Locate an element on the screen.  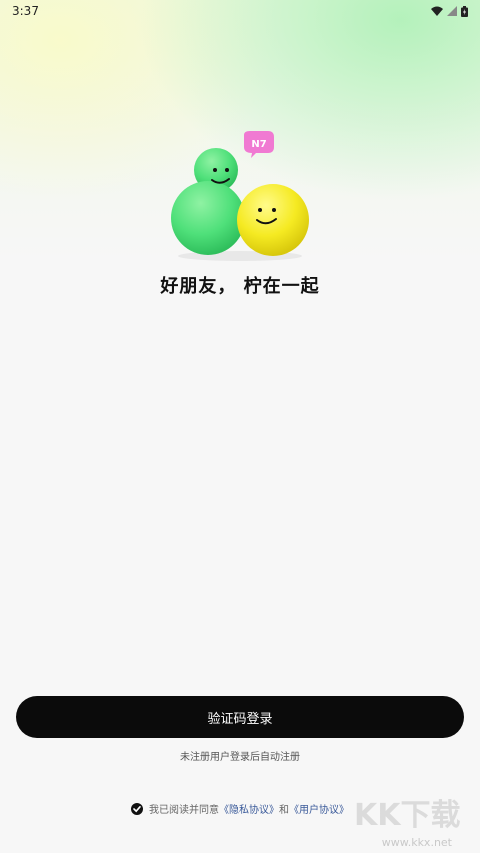
auto-register-note: 未注册用户登录后自动注册 is located at coordinates (240, 757).